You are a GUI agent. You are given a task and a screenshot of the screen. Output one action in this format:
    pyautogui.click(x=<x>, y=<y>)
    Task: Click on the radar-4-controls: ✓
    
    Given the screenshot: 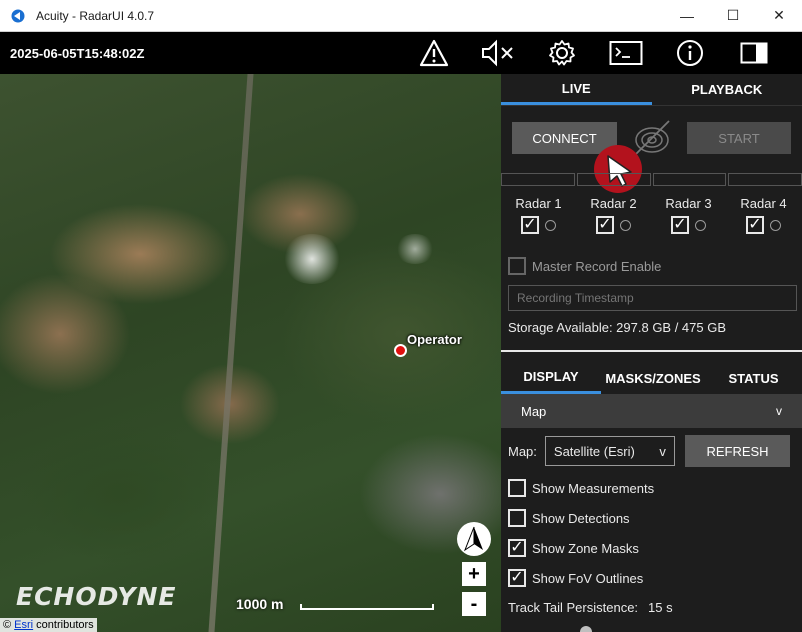 What is the action you would take?
    pyautogui.click(x=763, y=225)
    